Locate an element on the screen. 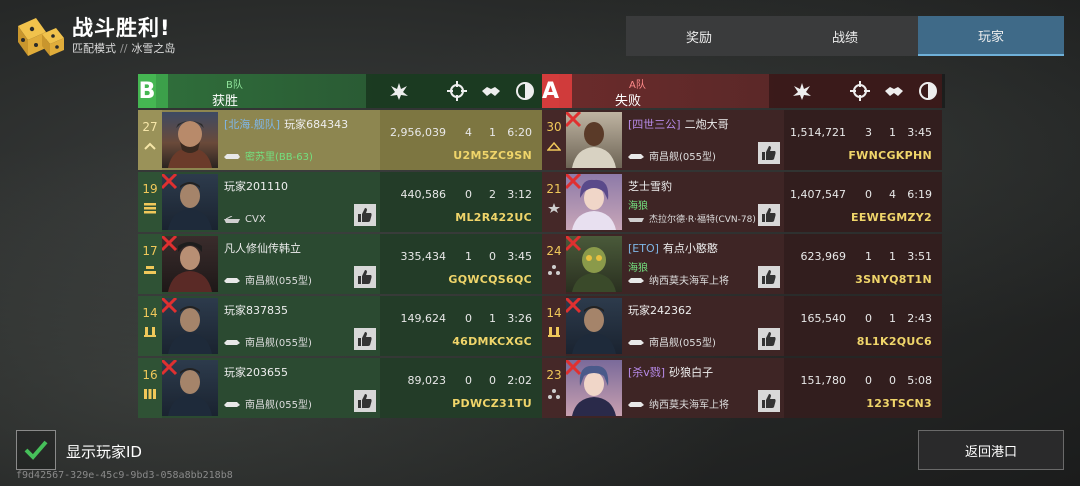  crosshair-icon is located at coordinates (457, 91).